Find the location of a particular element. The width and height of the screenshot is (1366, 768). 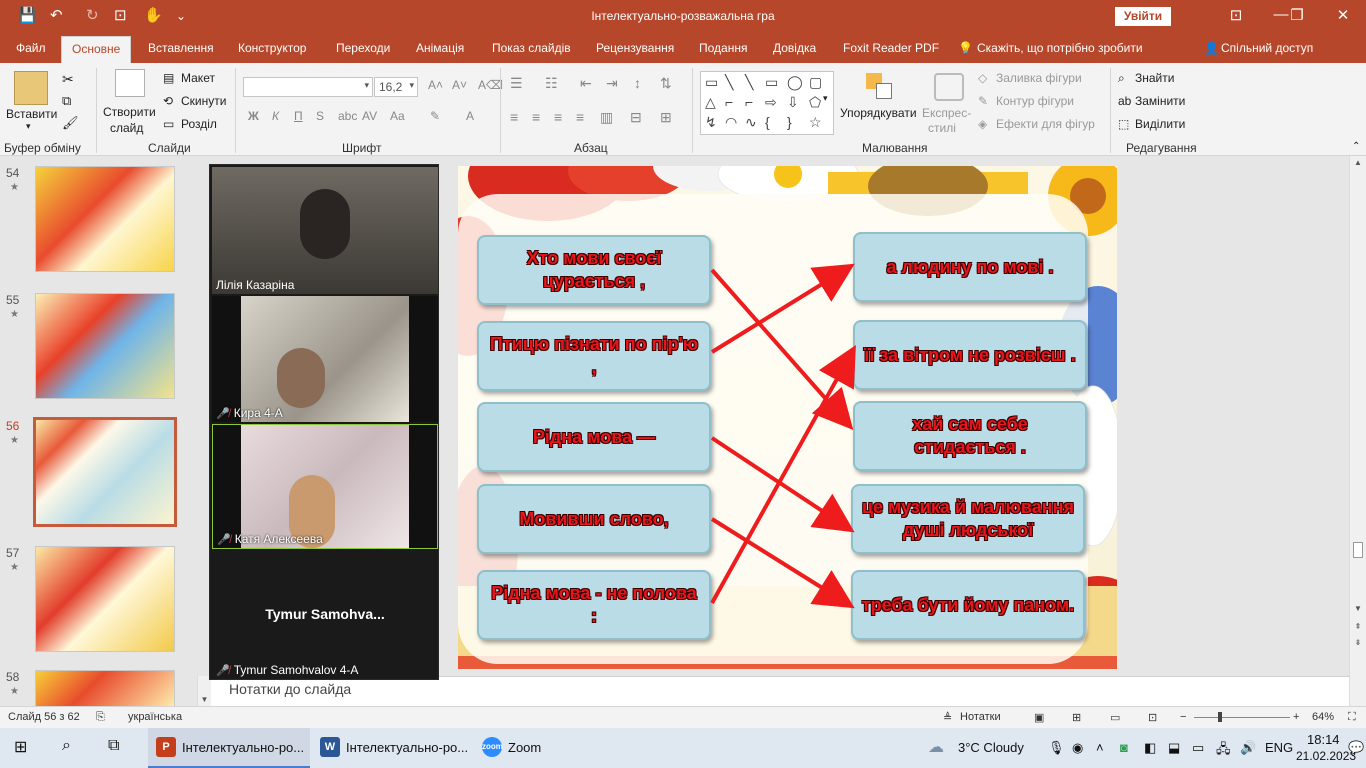

tab-design: Конструктор is located at coordinates (272, 48).